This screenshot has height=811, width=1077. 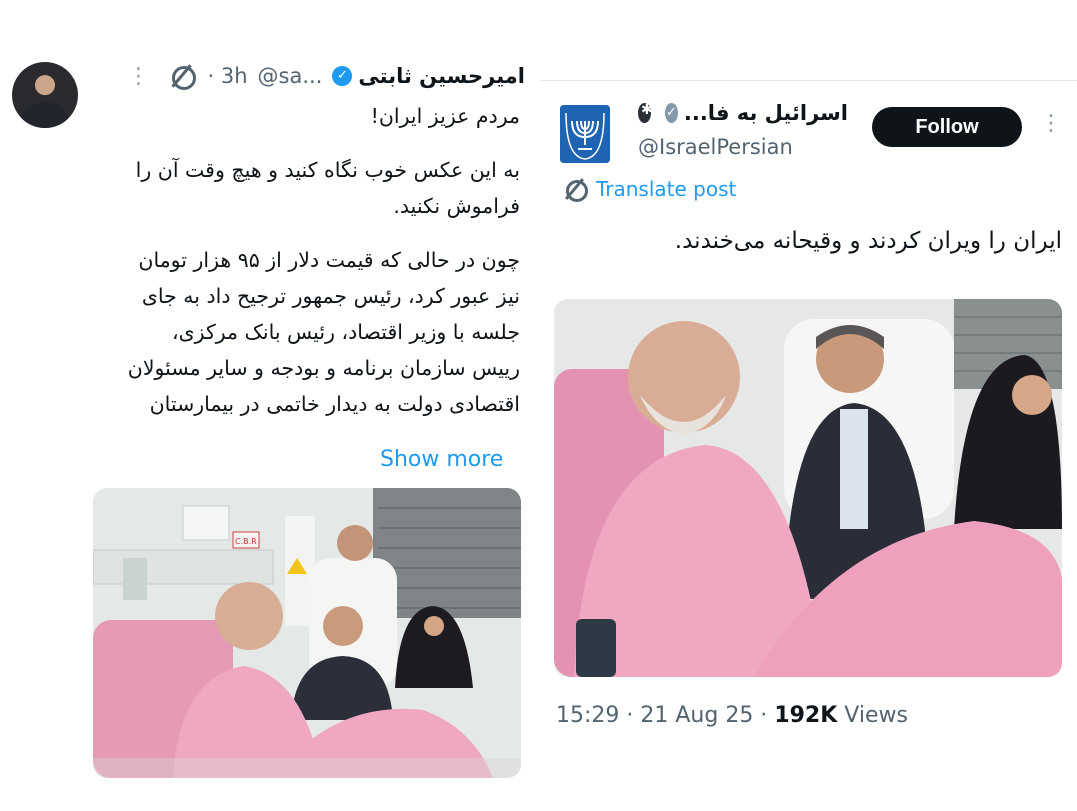 I want to click on menorah-emblem-icon, so click(x=585, y=134).